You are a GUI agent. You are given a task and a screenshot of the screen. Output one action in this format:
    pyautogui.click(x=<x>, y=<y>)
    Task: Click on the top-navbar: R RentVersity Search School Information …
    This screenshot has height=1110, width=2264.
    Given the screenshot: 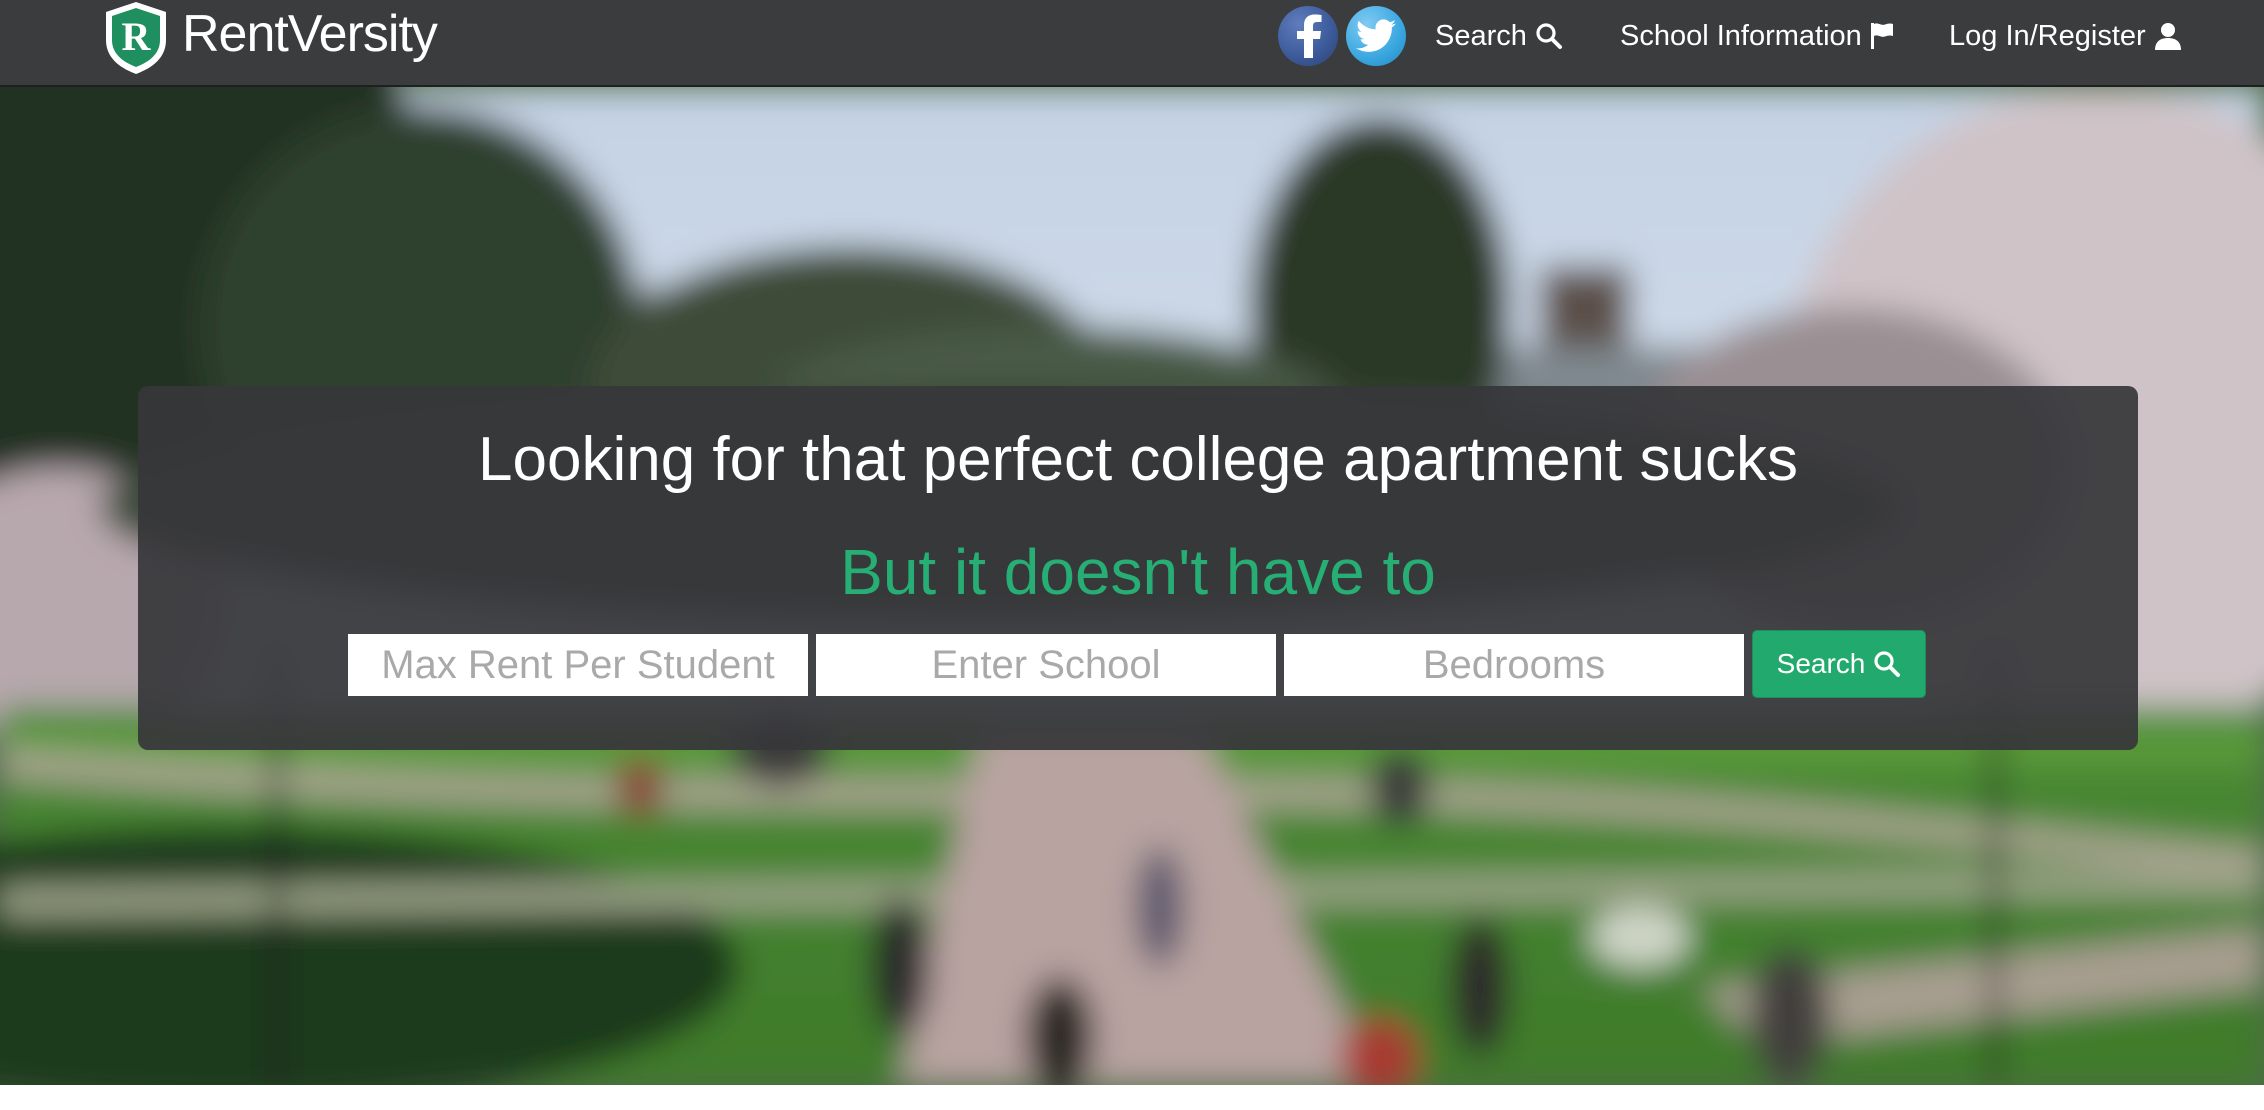 What is the action you would take?
    pyautogui.click(x=1132, y=43)
    